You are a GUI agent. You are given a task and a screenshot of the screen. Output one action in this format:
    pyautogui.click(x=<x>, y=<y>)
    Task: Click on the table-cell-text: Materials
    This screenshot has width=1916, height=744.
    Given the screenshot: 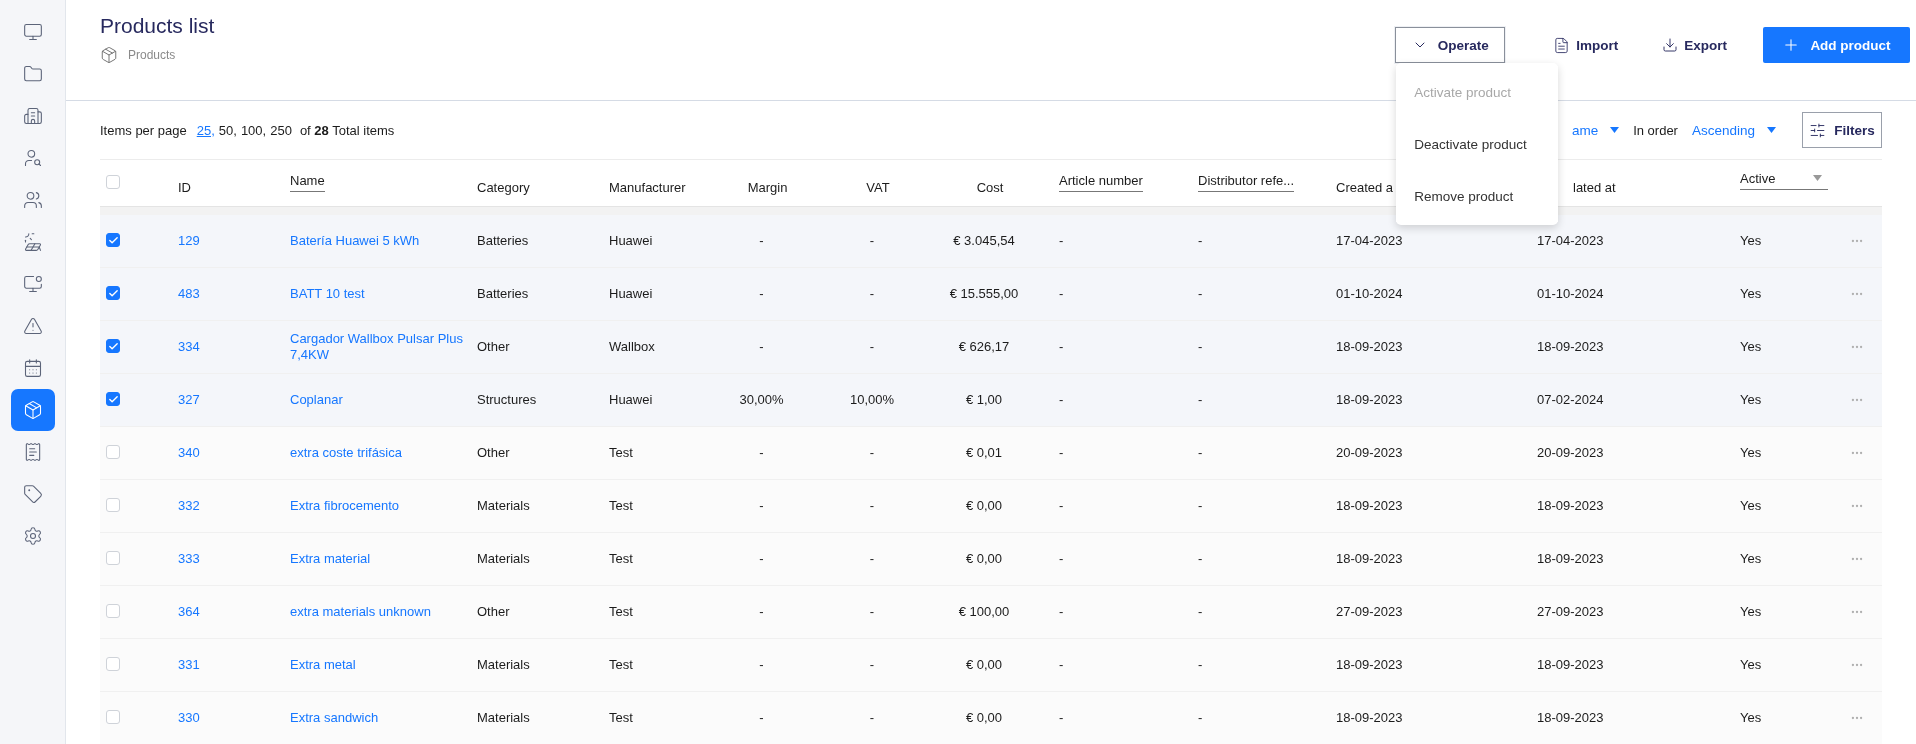 What is the action you would take?
    pyautogui.click(x=504, y=506)
    